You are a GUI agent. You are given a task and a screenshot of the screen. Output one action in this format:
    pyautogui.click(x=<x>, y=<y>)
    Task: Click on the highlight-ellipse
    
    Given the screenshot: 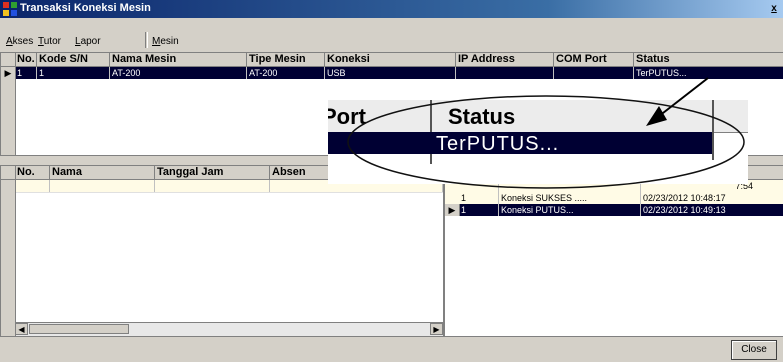 What is the action you would take?
    pyautogui.click(x=546, y=142)
    